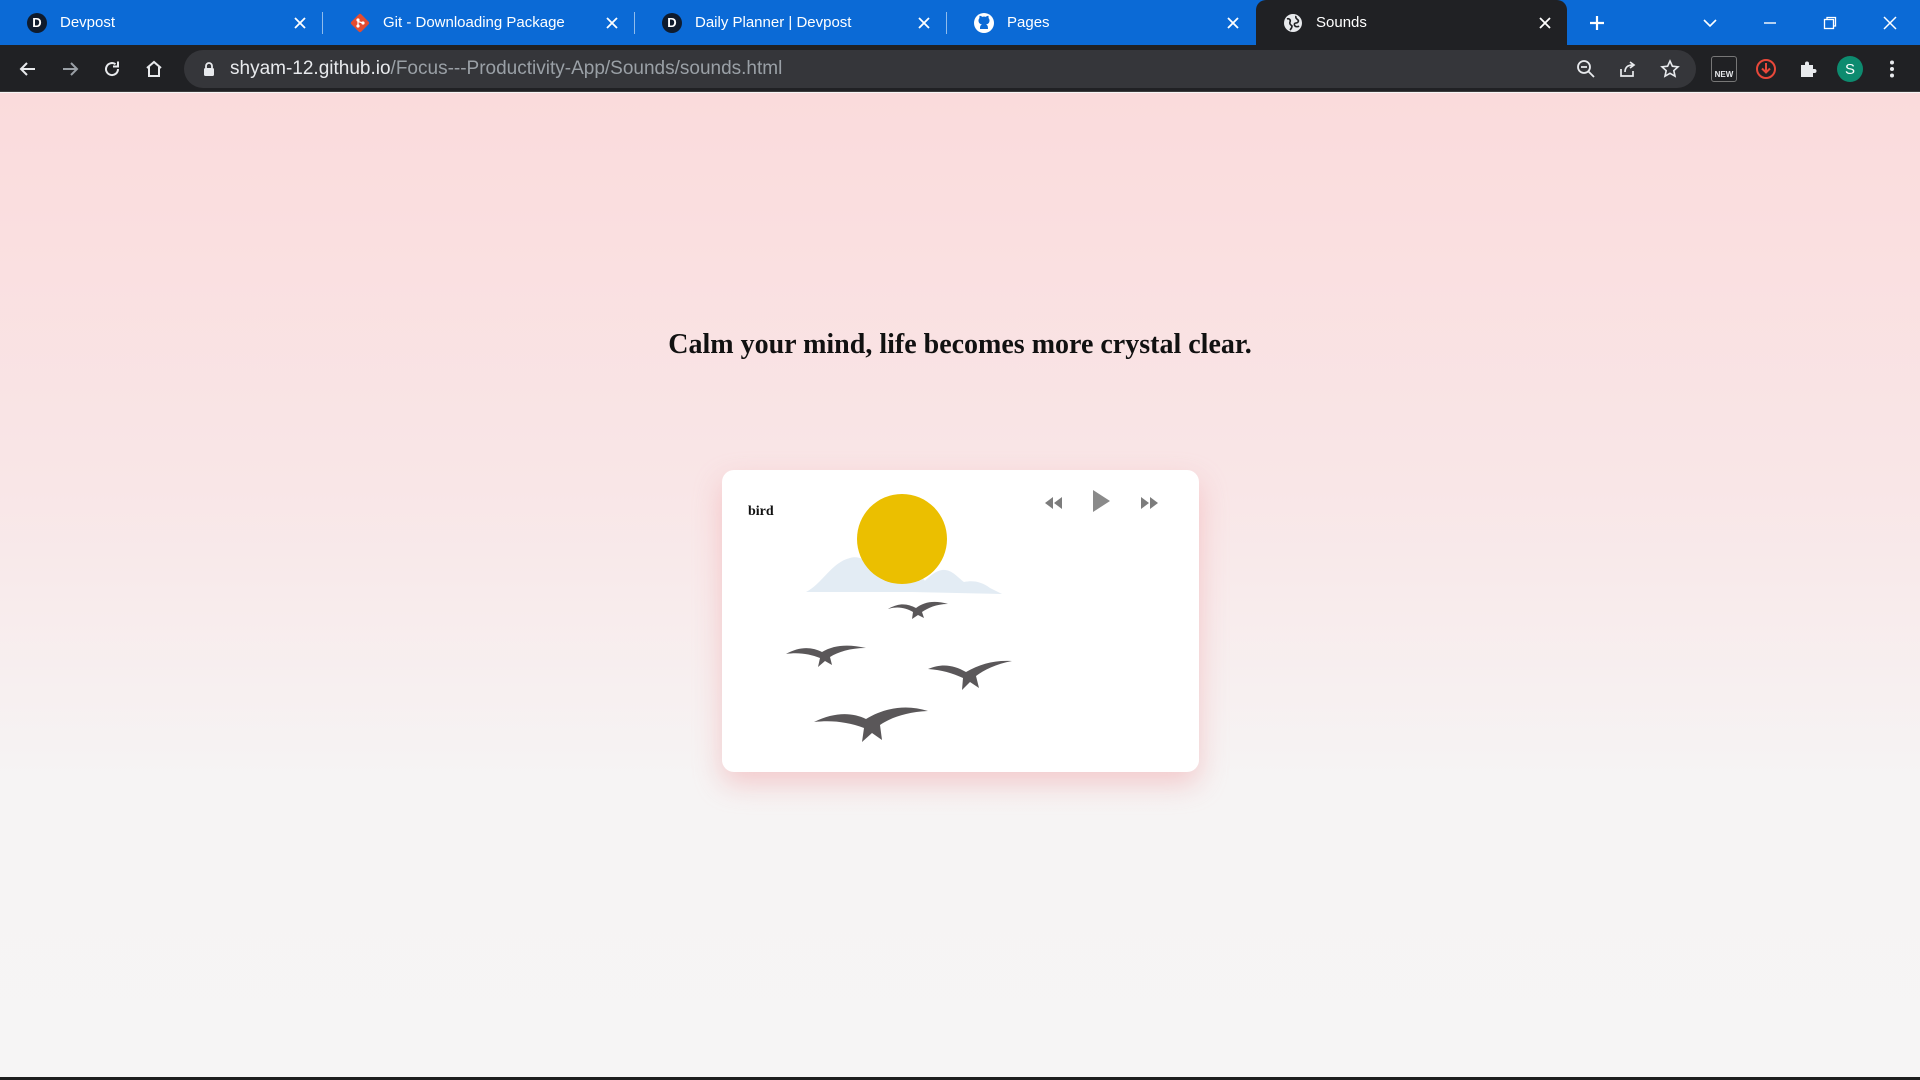 The height and width of the screenshot is (1080, 1920). What do you see at coordinates (161, 22) in the screenshot?
I see `tab-devpost: D Devpost` at bounding box center [161, 22].